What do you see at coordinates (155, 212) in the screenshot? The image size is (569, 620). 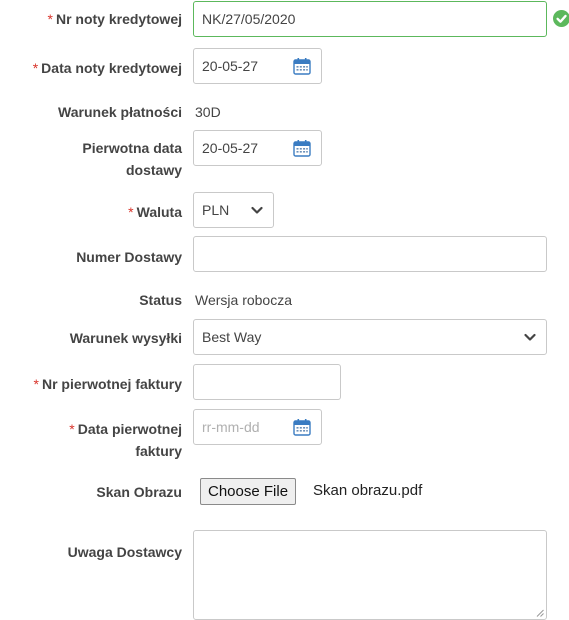 I see `currency-label: * Waluta` at bounding box center [155, 212].